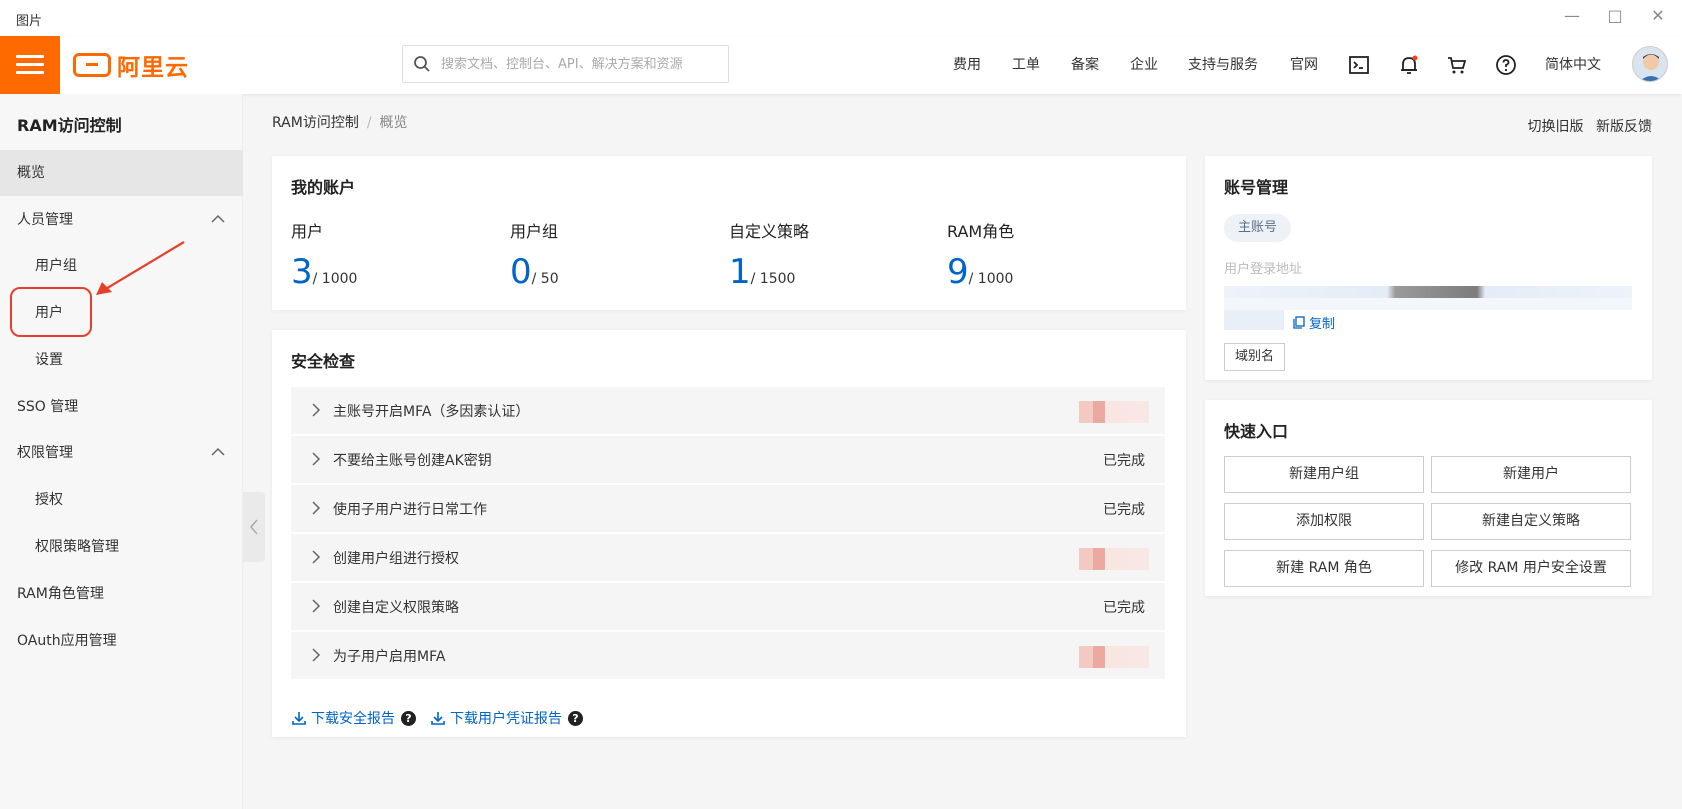  I want to click on aliyun-logo: 阿里云, so click(131, 65).